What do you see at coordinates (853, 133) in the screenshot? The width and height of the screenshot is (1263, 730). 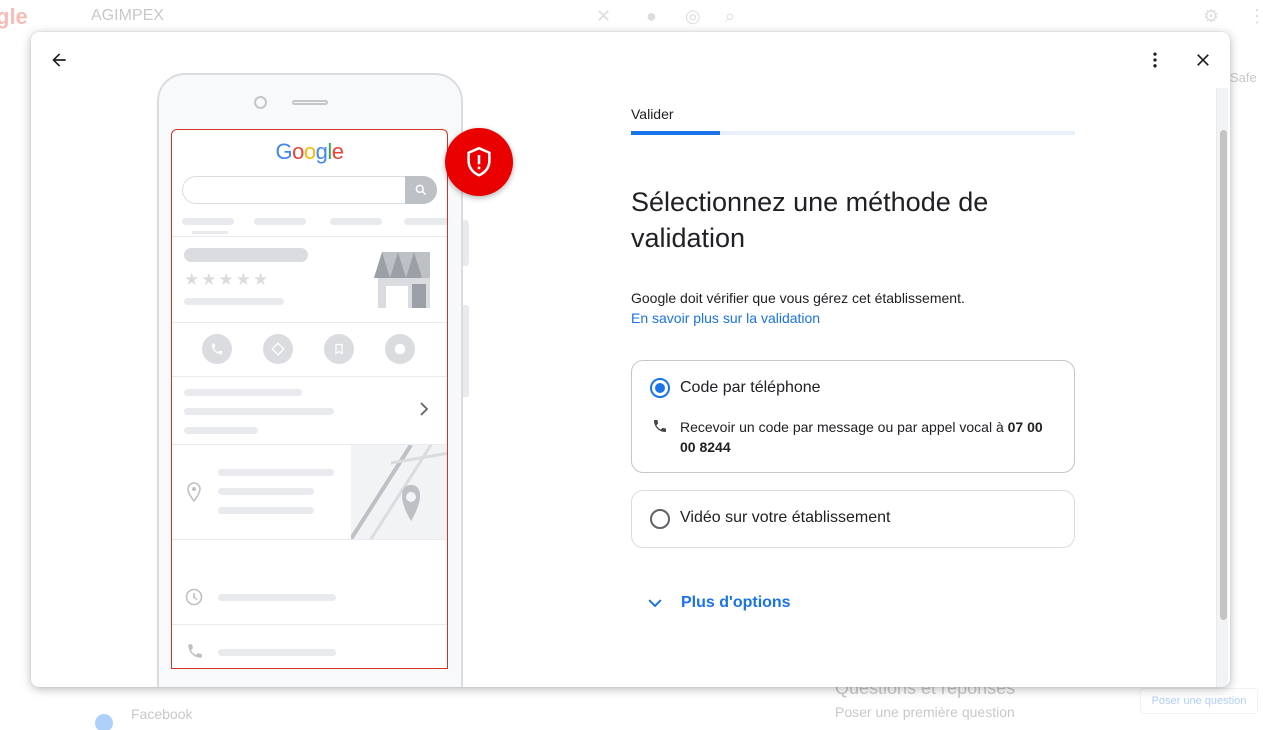 I see `progress-bar` at bounding box center [853, 133].